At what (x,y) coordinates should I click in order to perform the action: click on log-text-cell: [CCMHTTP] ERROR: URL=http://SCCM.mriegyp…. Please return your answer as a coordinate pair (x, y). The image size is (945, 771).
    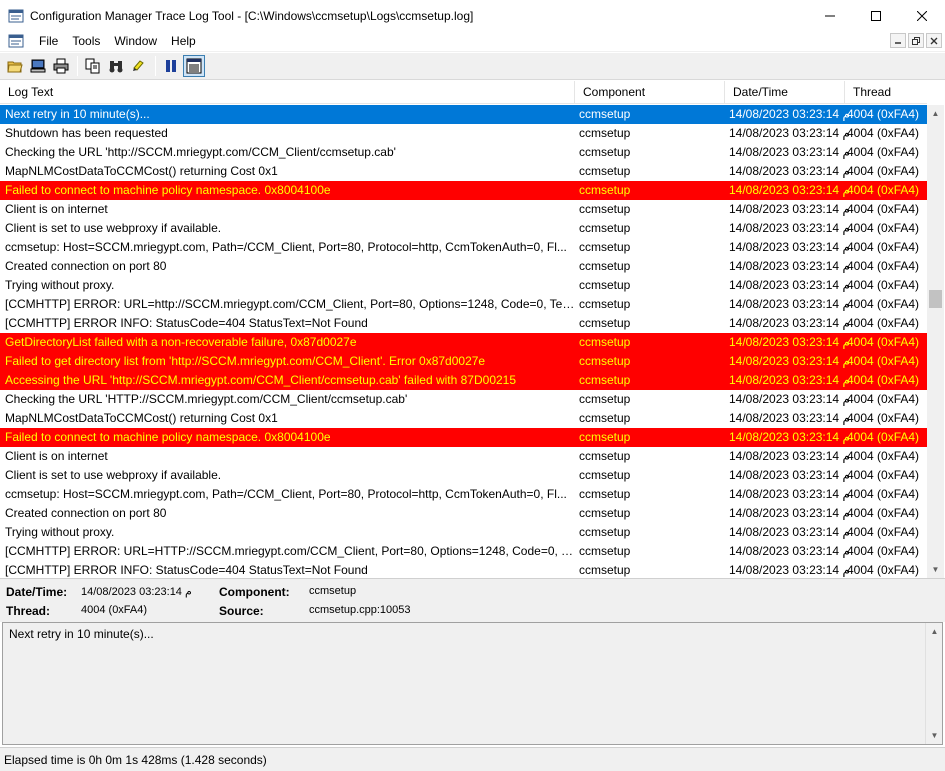
    Looking at the image, I should click on (290, 304).